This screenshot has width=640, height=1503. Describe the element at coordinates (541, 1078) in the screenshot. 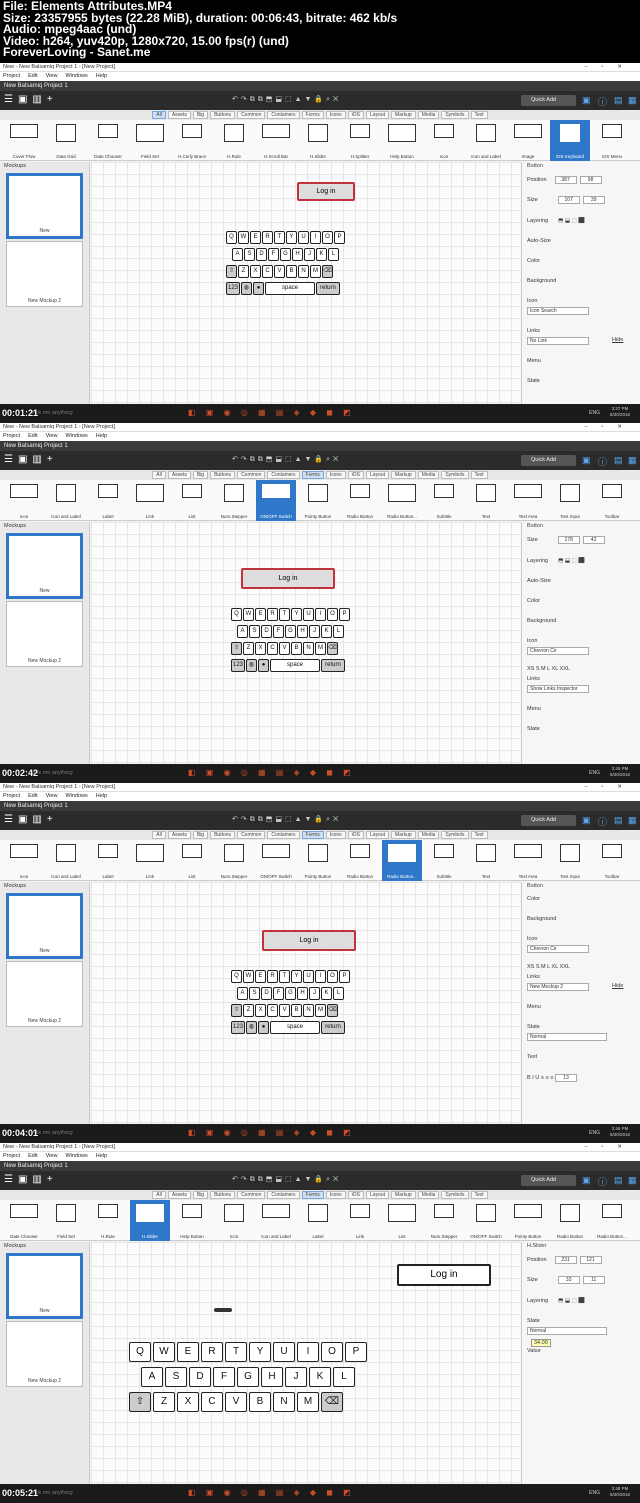

I see `bold-italic-underline-icons: B I U ≡ ≡ ≡` at that location.